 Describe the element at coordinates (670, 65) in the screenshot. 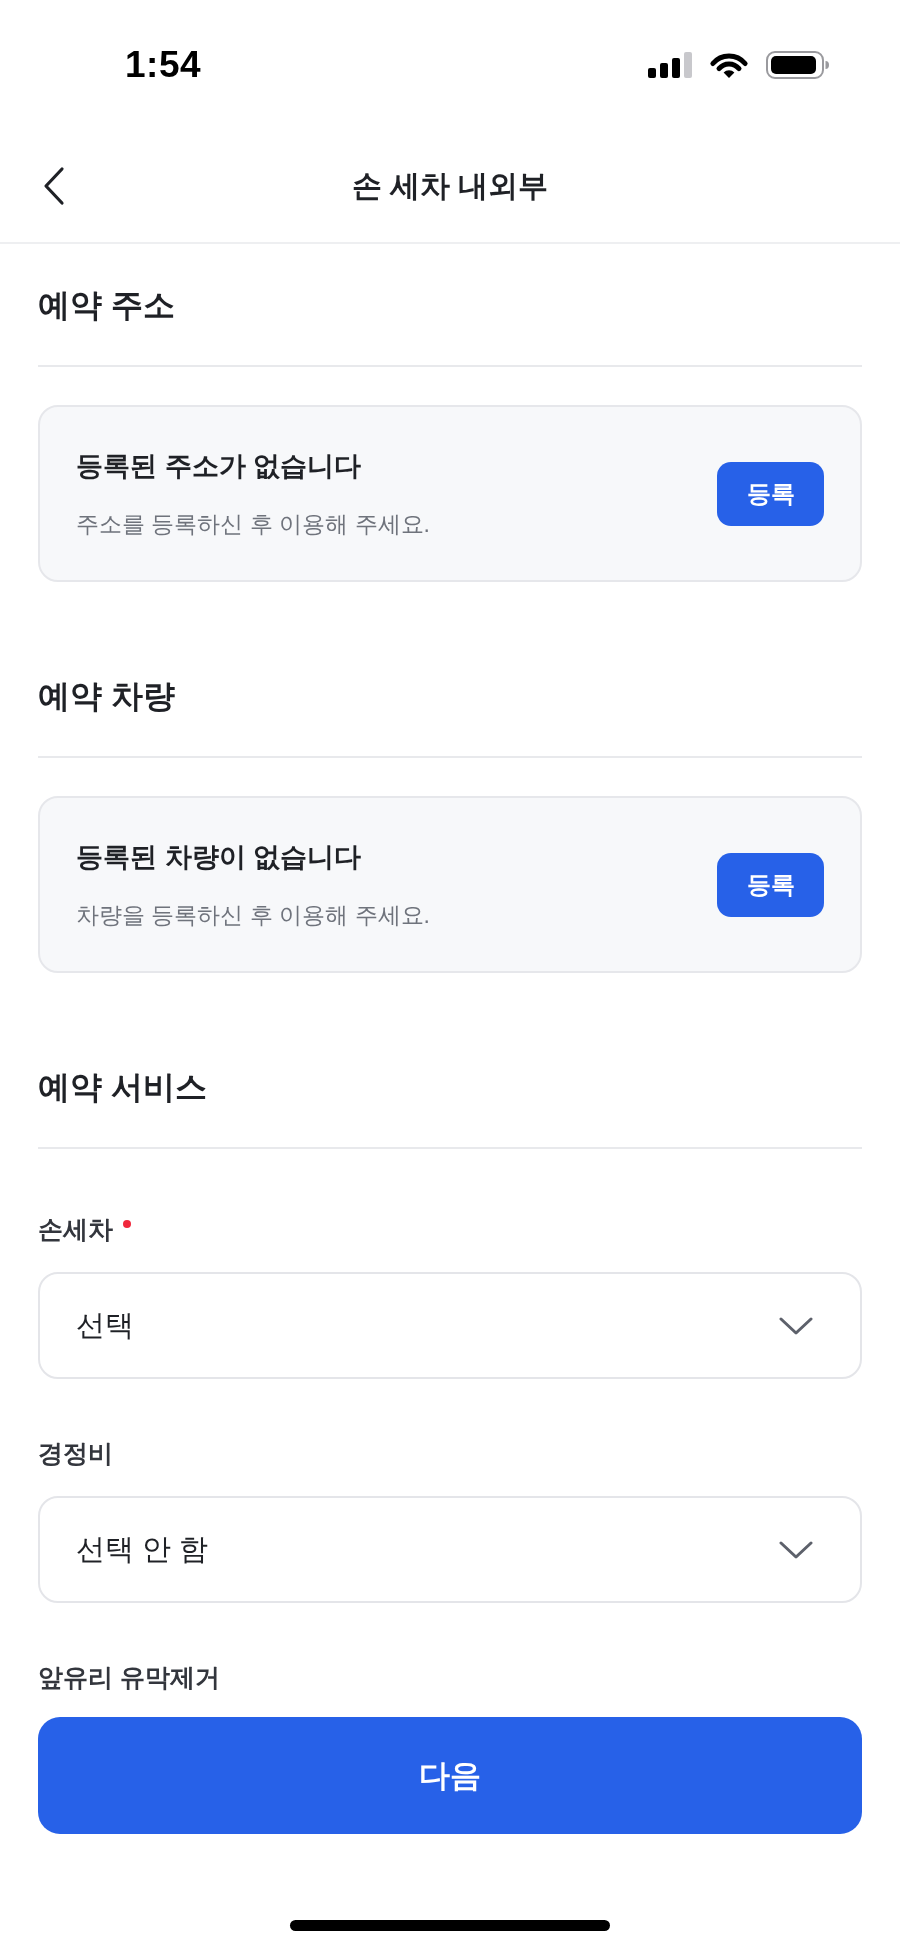

I see `signal-icon` at that location.